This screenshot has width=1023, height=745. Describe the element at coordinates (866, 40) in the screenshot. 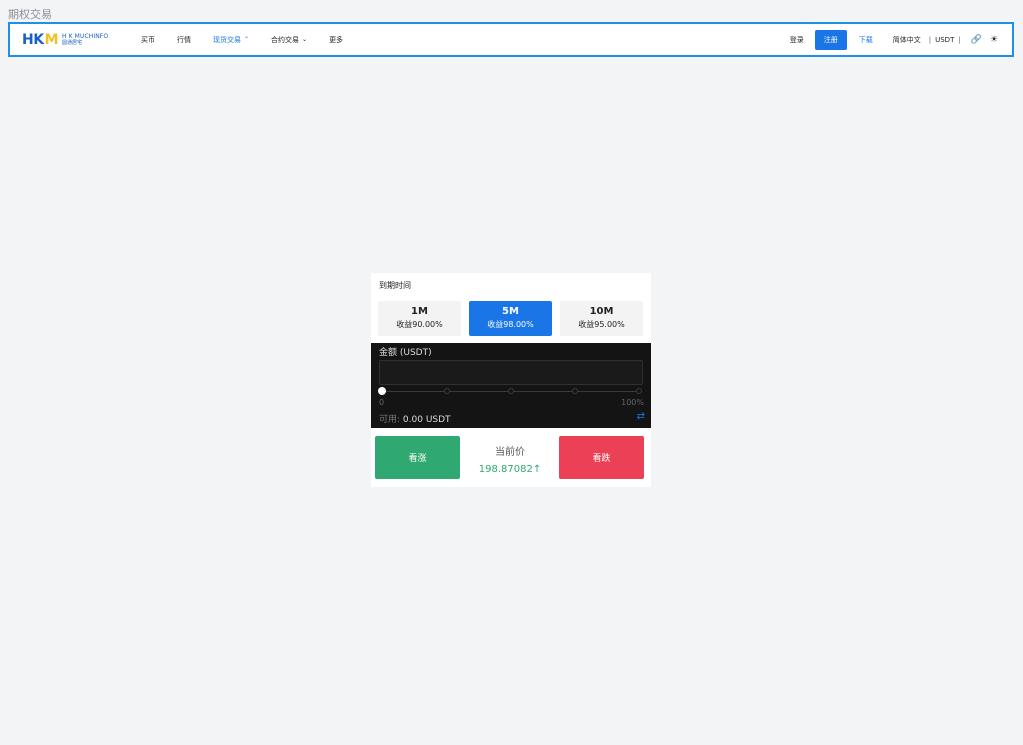

I see `download-link: 下载` at that location.